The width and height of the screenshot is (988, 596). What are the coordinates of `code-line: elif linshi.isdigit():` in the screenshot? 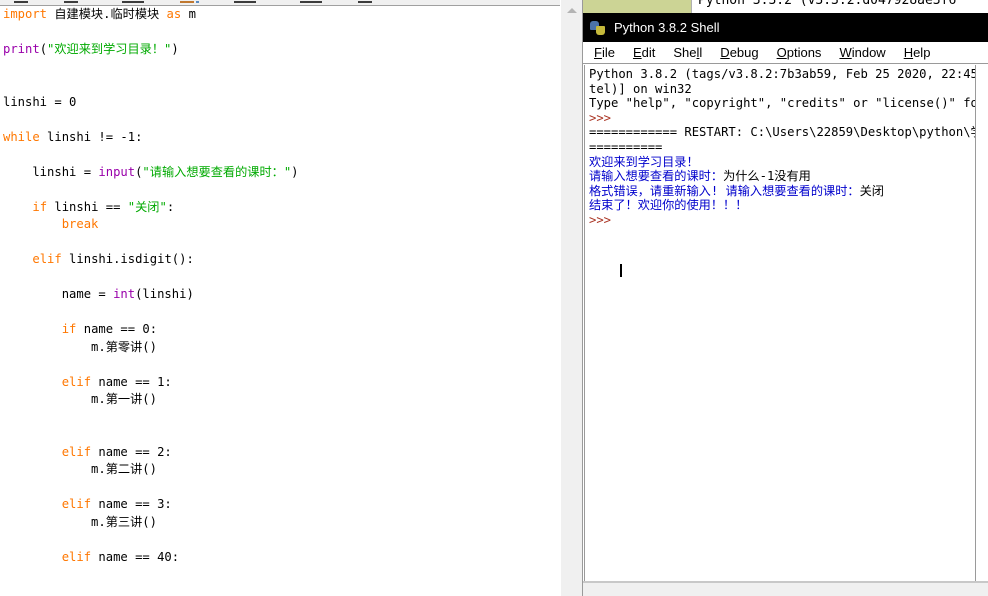 It's located at (180, 260).